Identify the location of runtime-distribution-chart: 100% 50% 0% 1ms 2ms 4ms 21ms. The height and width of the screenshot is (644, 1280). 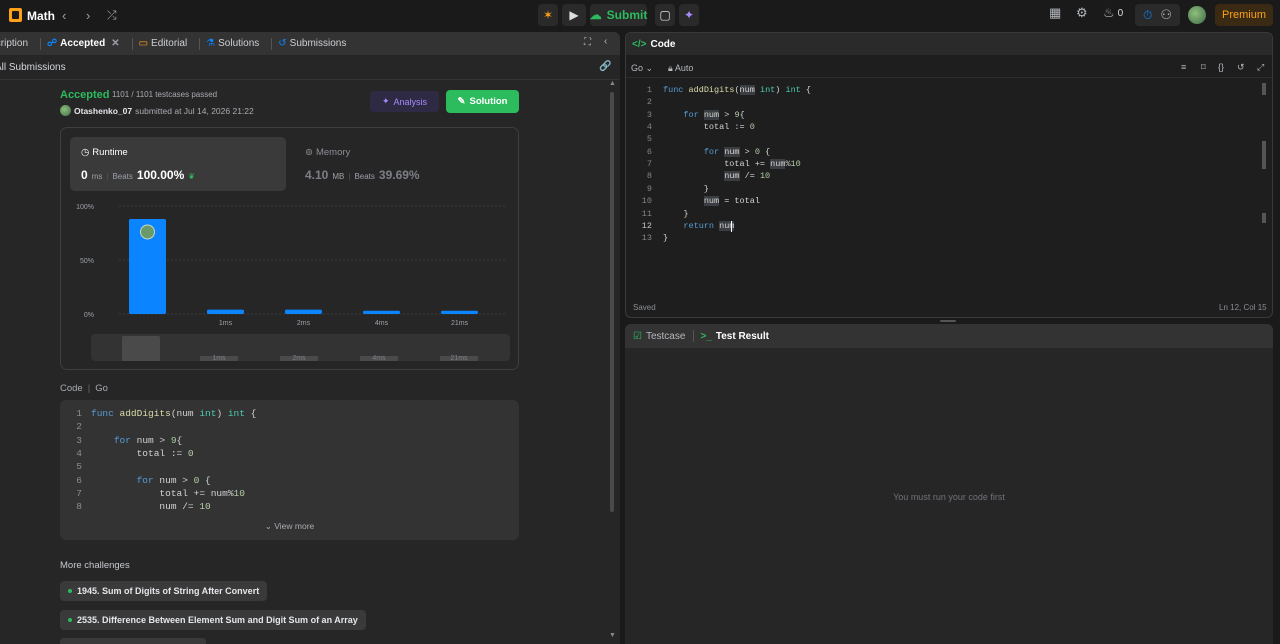
(290, 265).